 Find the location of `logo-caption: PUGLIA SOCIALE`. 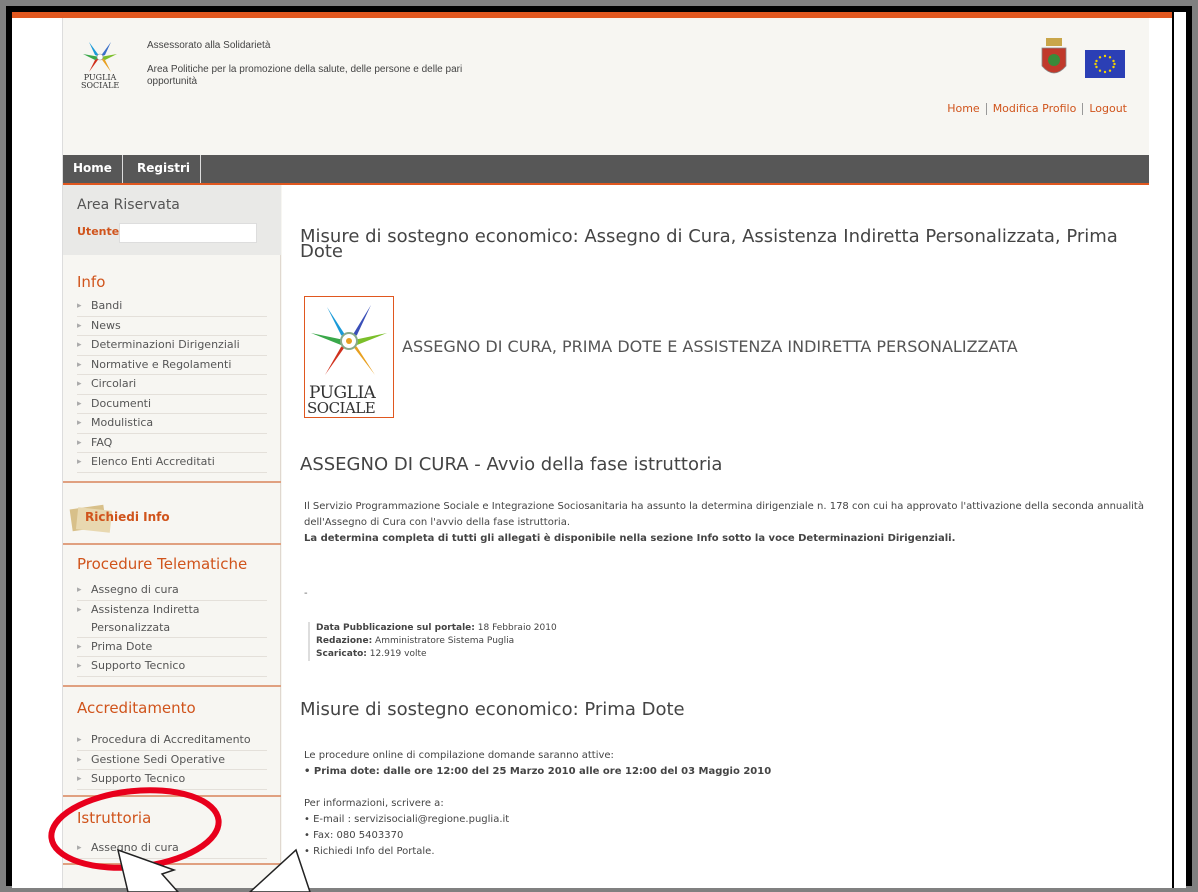

logo-caption: PUGLIA SOCIALE is located at coordinates (100, 81).